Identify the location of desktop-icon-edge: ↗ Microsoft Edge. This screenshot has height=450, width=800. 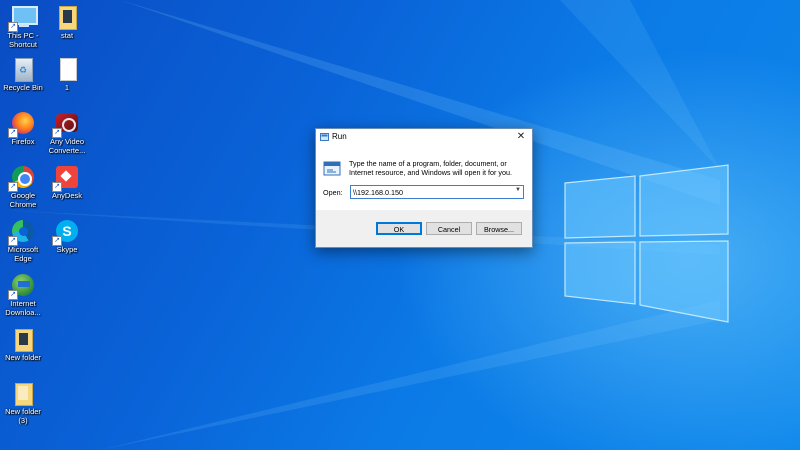
(23, 240).